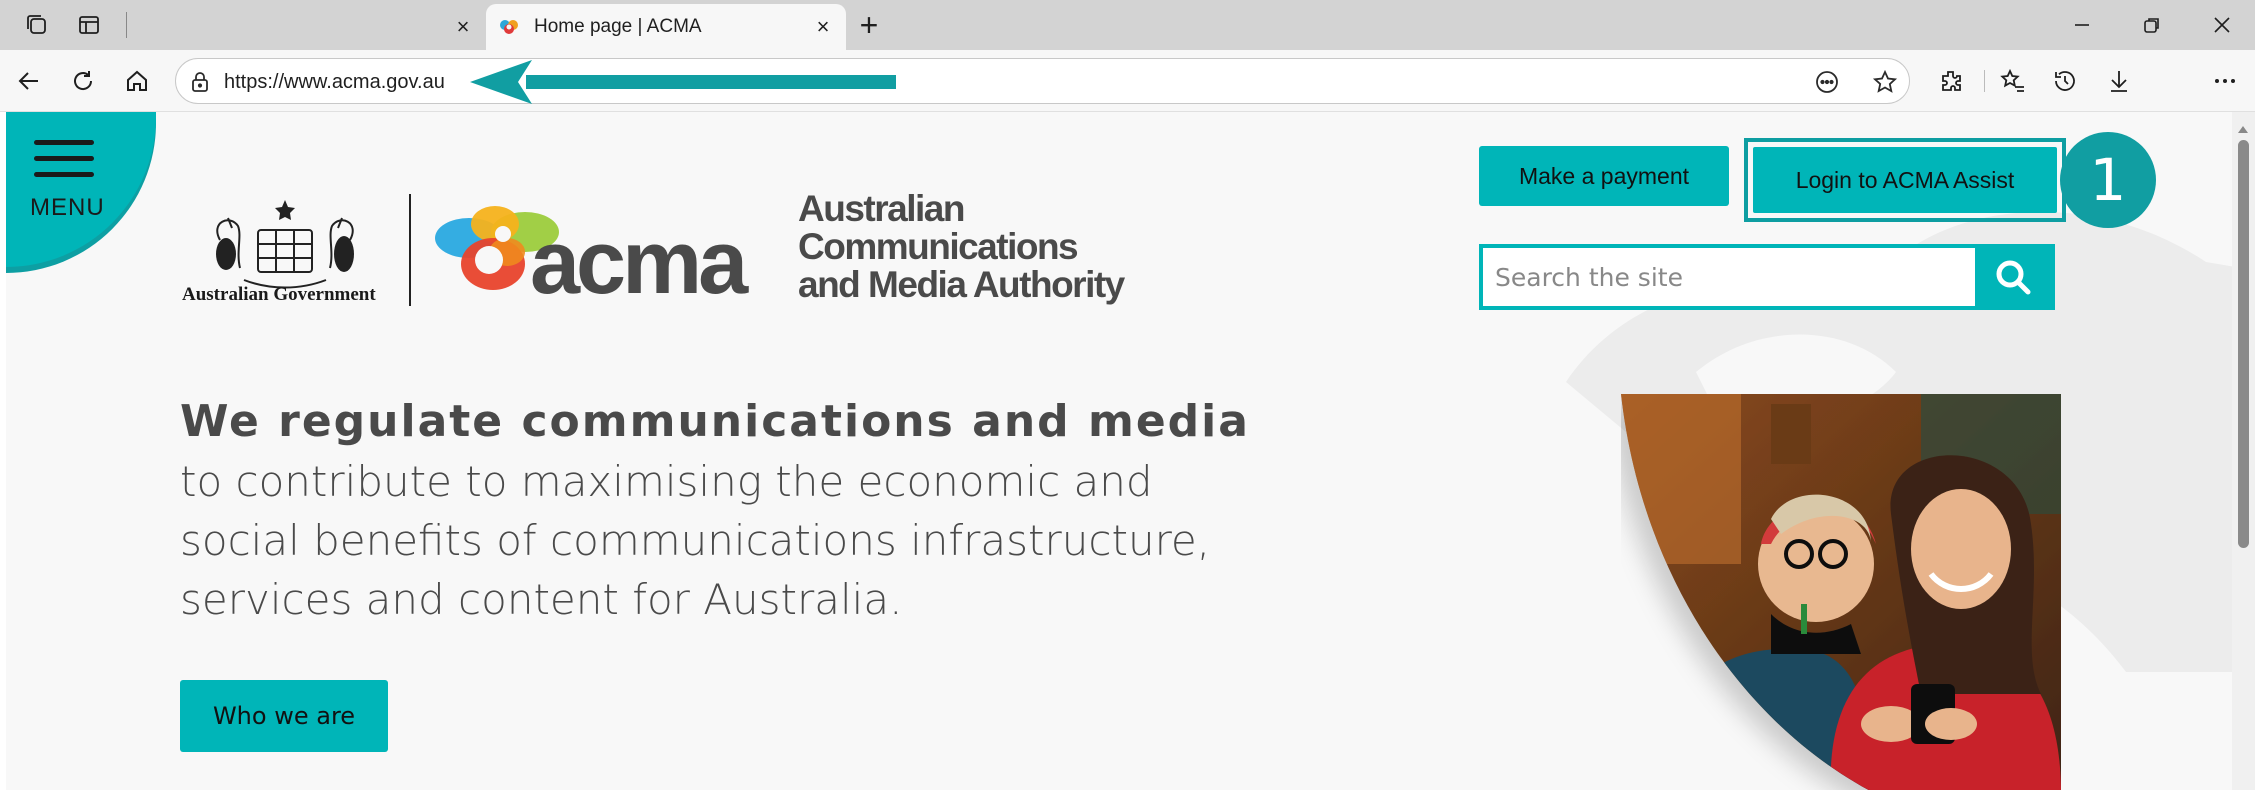 This screenshot has height=790, width=2255. Describe the element at coordinates (29, 81) in the screenshot. I see `back-arrow-icon` at that location.